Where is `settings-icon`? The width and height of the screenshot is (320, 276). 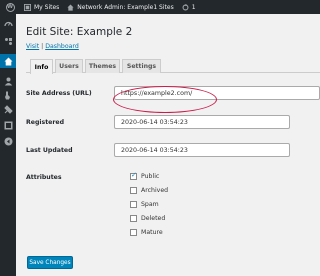
settings-icon is located at coordinates (8, 125).